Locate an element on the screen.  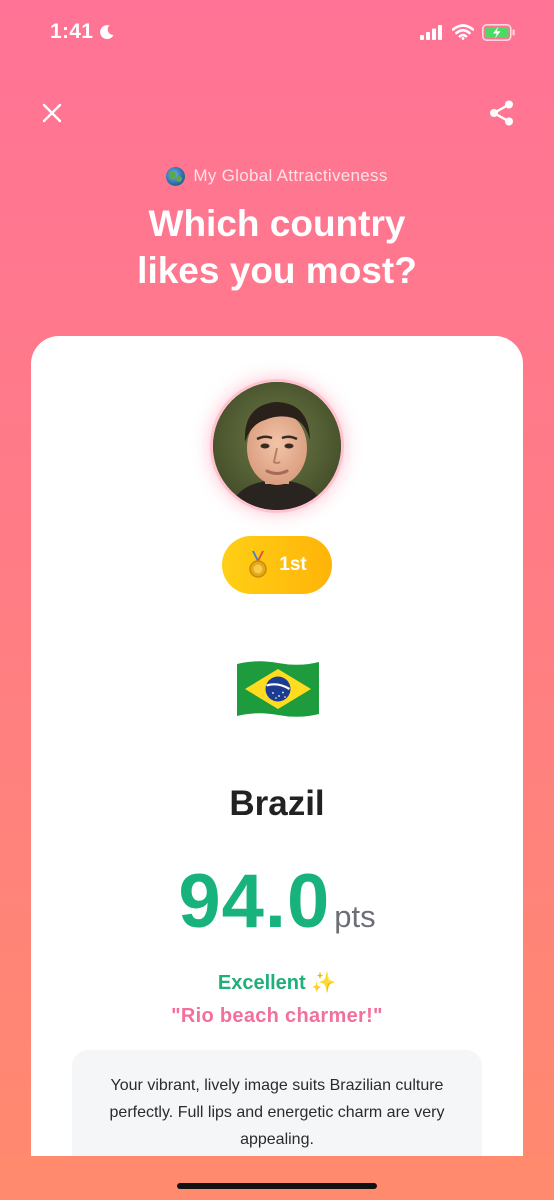
score-unit: pts is located at coordinates (355, 916).